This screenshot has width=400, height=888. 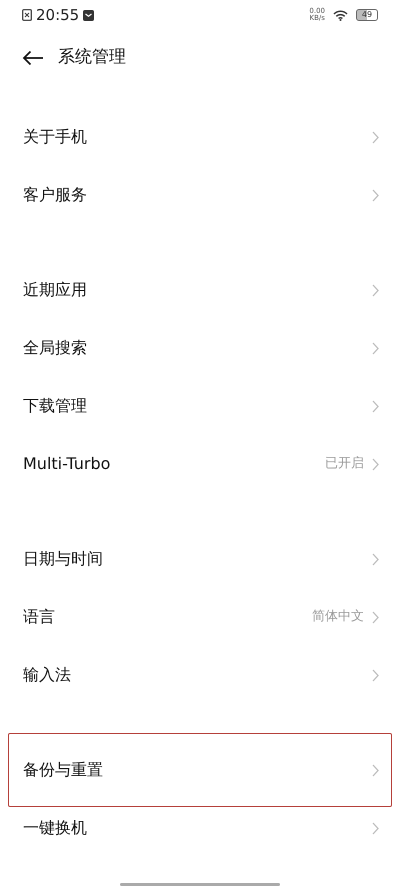 What do you see at coordinates (338, 617) in the screenshot?
I see `row-value: 简体中文` at bounding box center [338, 617].